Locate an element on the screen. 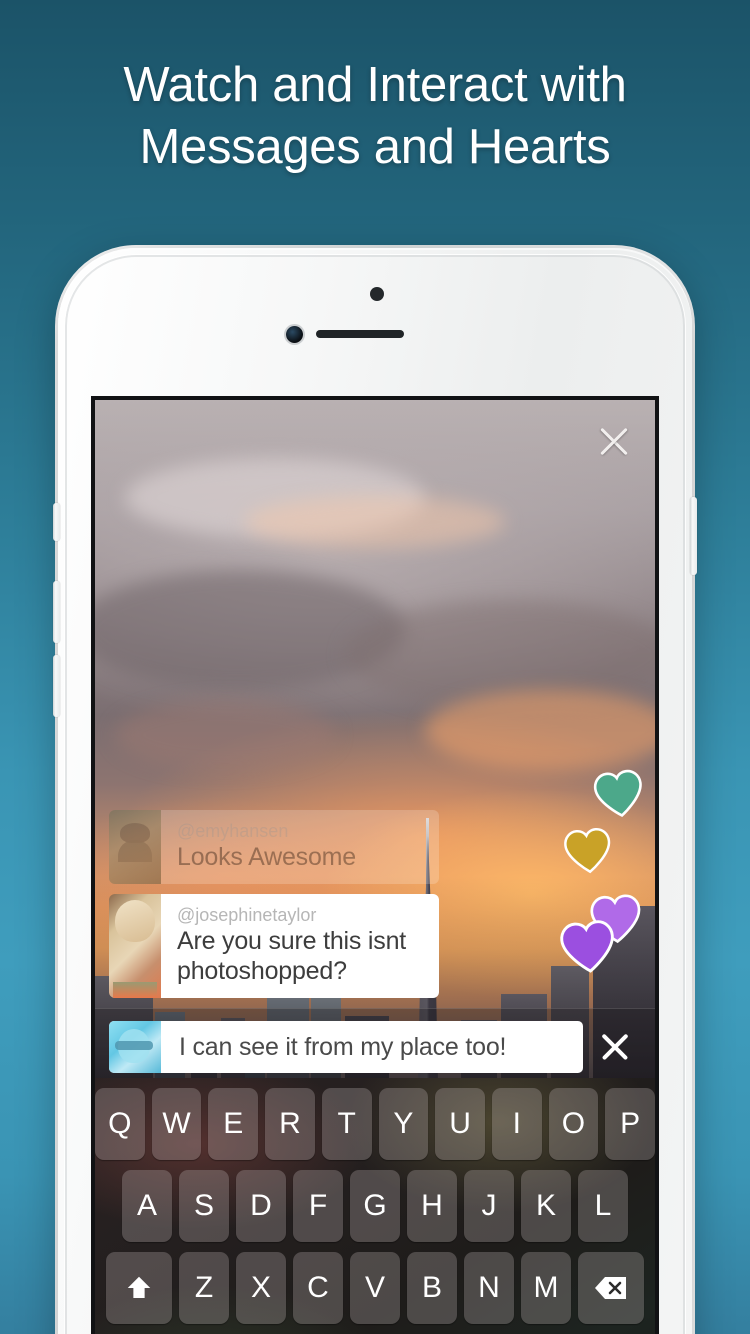  headline-line-2: Messages and Hearts is located at coordinates (375, 147).